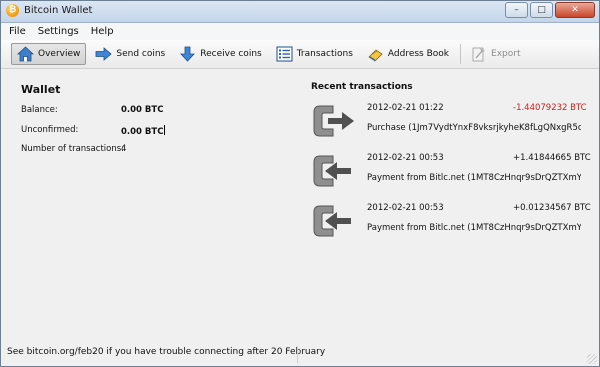 The image size is (600, 367). What do you see at coordinates (12, 10) in the screenshot?
I see `bitcoin-logo-icon: ₿` at bounding box center [12, 10].